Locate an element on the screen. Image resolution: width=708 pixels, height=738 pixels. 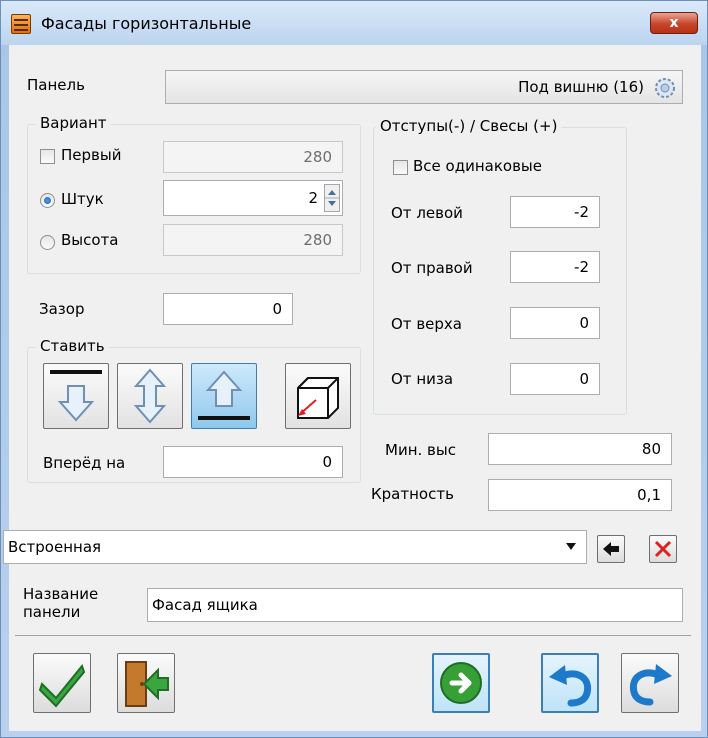
ok-button is located at coordinates (62, 683).